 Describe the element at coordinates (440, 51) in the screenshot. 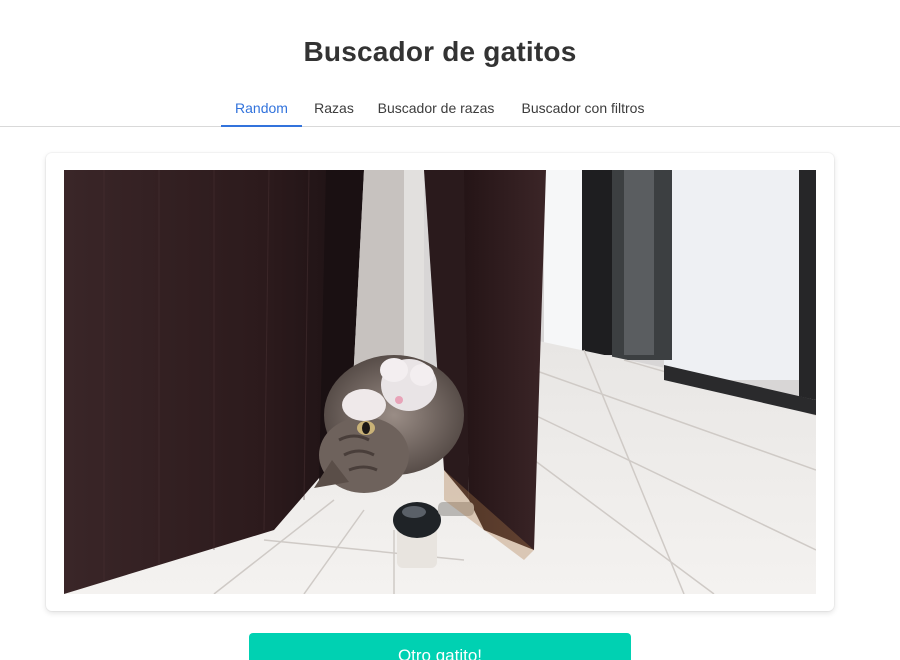

I see `page-title: Buscador de gatitos` at that location.